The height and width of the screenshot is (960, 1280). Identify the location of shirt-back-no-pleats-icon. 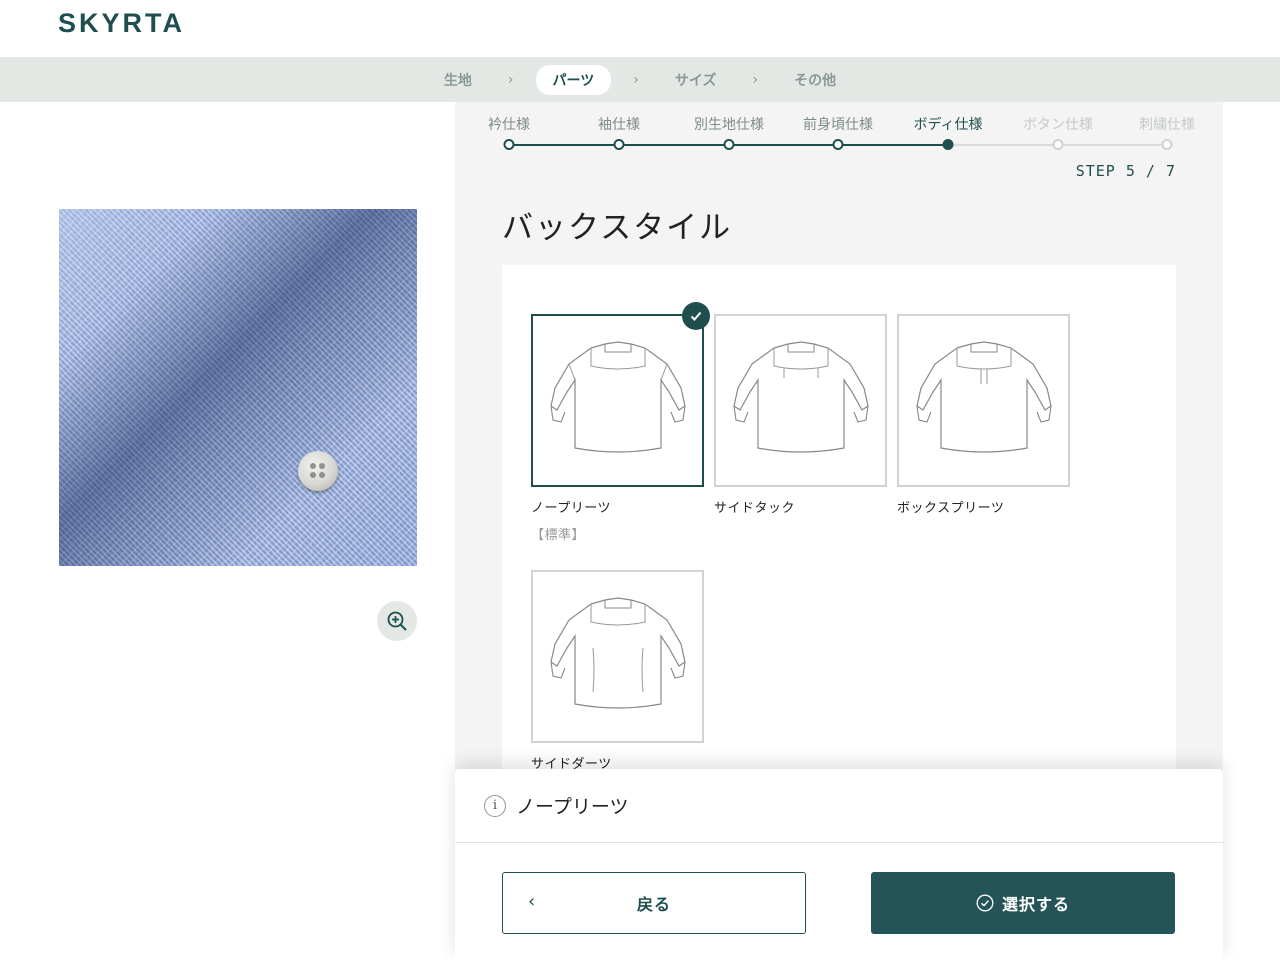
(617, 396).